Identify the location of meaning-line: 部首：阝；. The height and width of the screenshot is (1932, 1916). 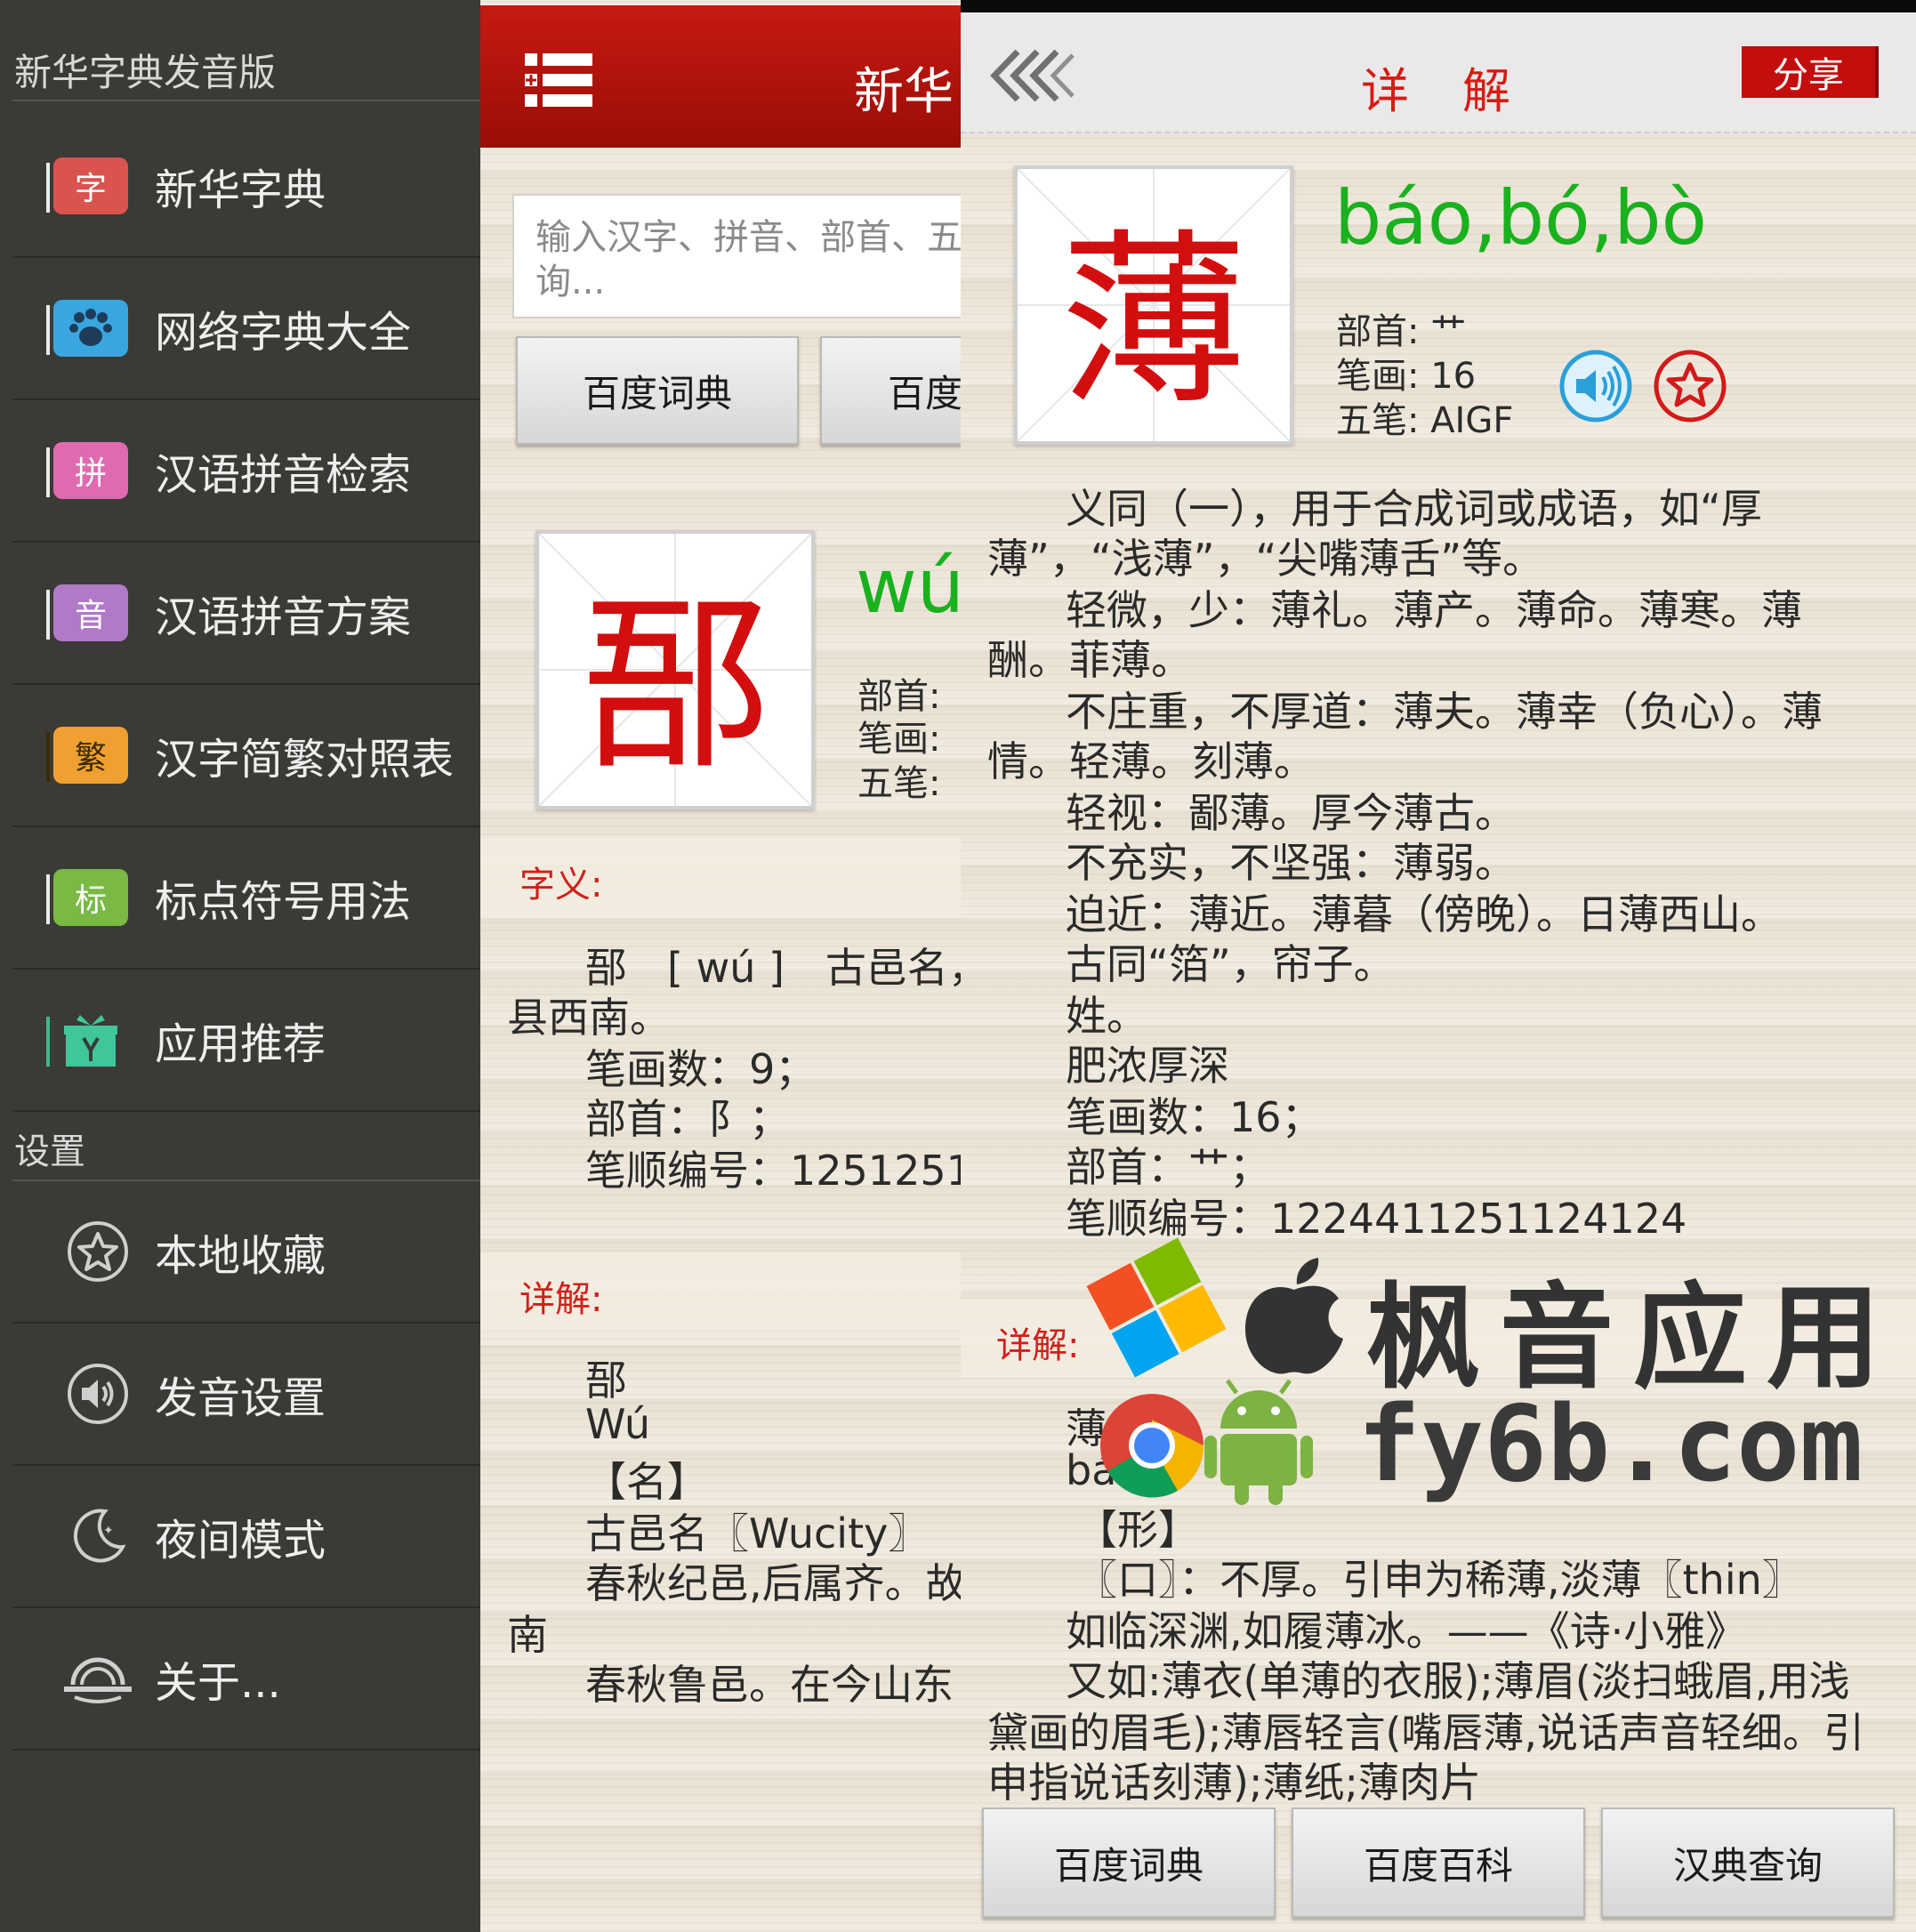
(687, 1119).